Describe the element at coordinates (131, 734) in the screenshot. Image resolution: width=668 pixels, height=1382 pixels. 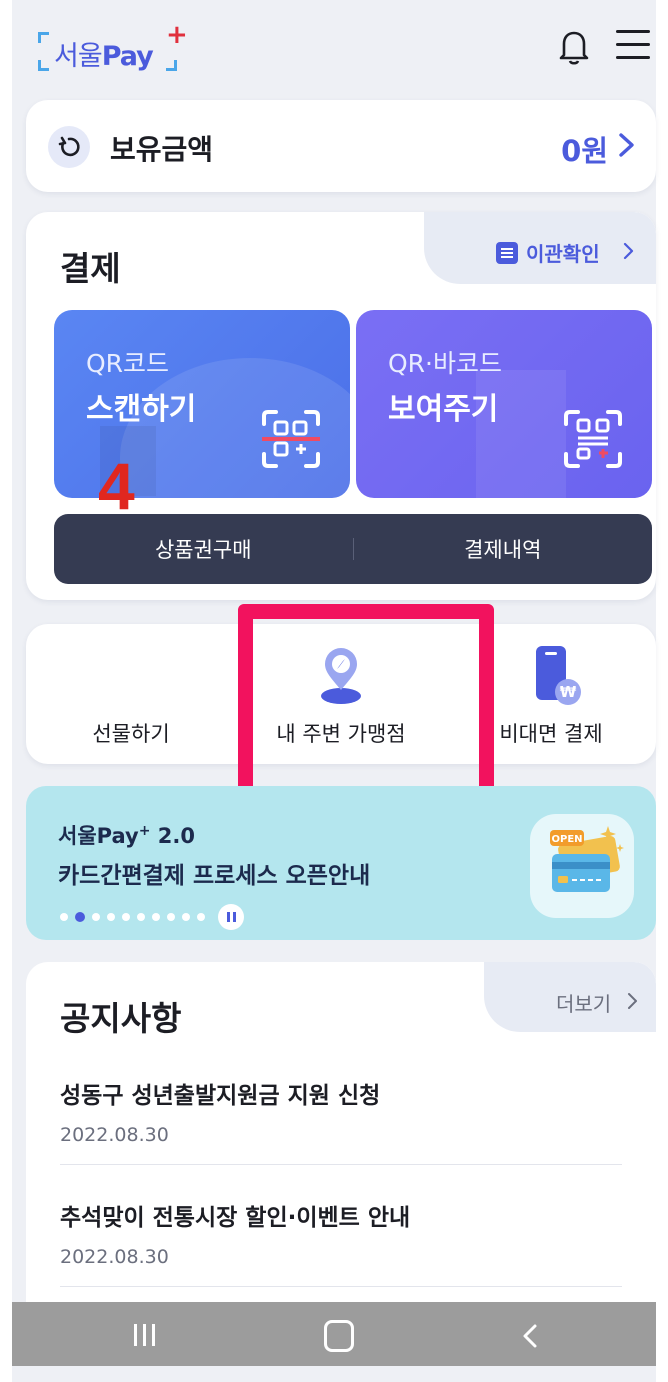
I see `gift-label: 선물하기` at that location.